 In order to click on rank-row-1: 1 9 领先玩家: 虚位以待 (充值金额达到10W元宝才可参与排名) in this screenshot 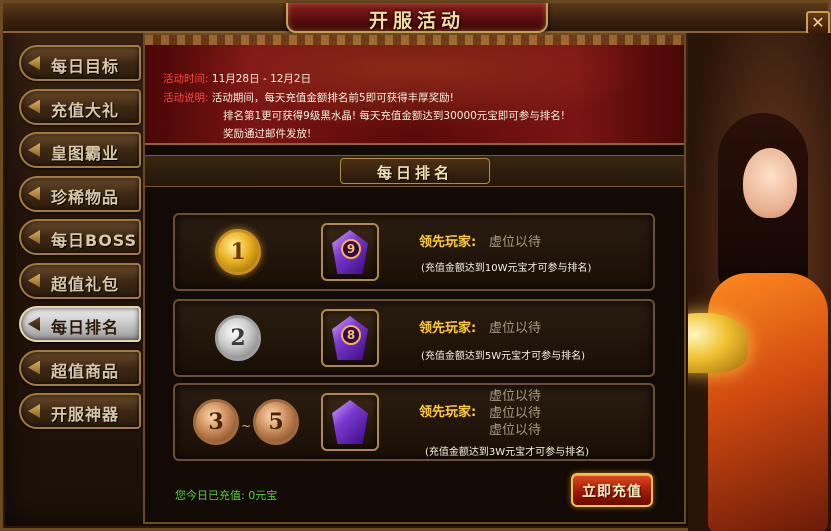, I will do `click(414, 252)`.